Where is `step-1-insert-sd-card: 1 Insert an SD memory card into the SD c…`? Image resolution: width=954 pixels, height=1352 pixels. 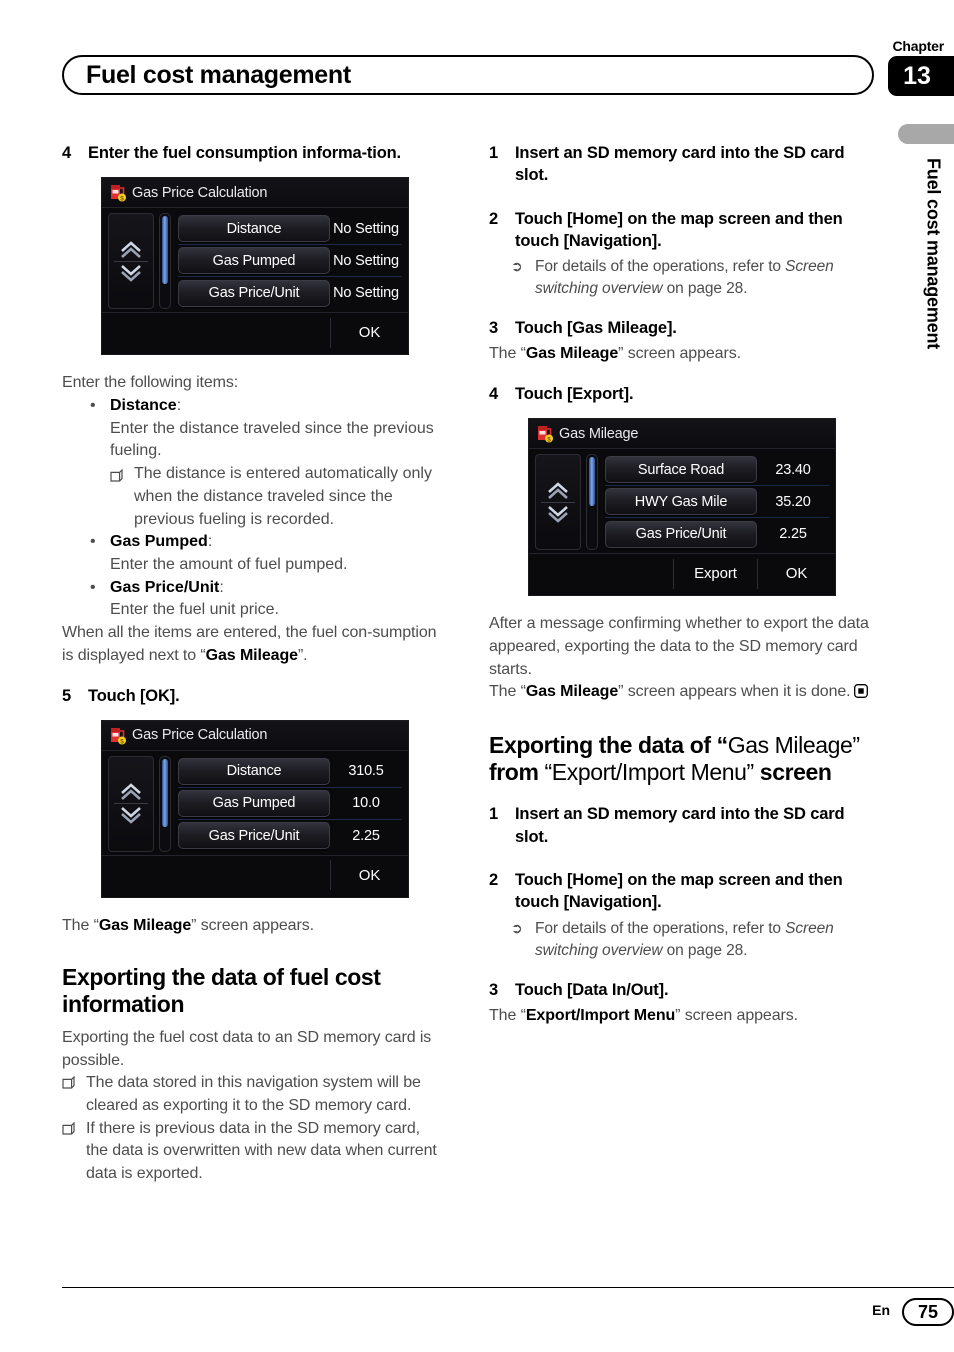 step-1-insert-sd-card: 1 Insert an SD memory card into the SD c… is located at coordinates (679, 164).